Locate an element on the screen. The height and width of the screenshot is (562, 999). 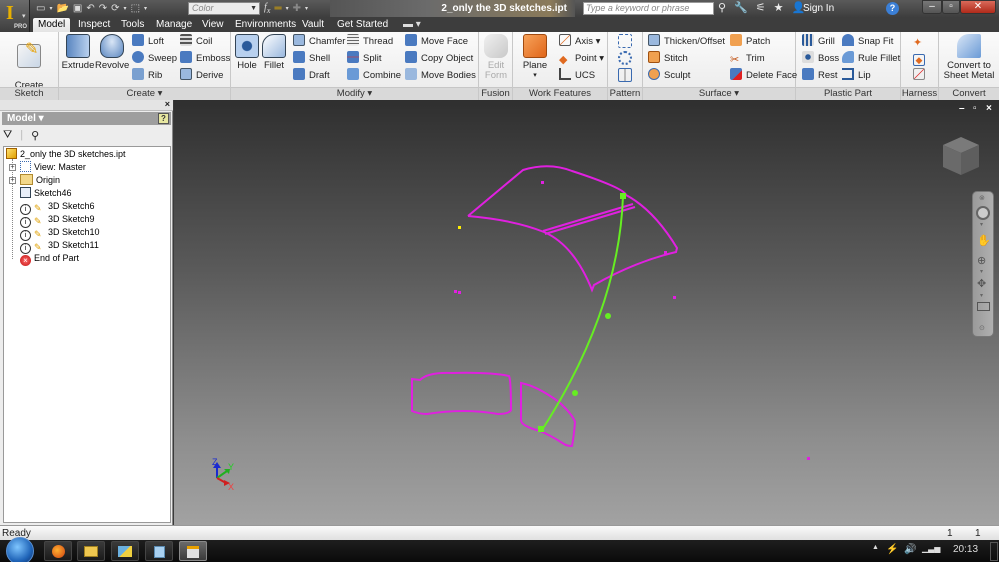
rectangular-pattern-button is located at coordinates (627, 42).